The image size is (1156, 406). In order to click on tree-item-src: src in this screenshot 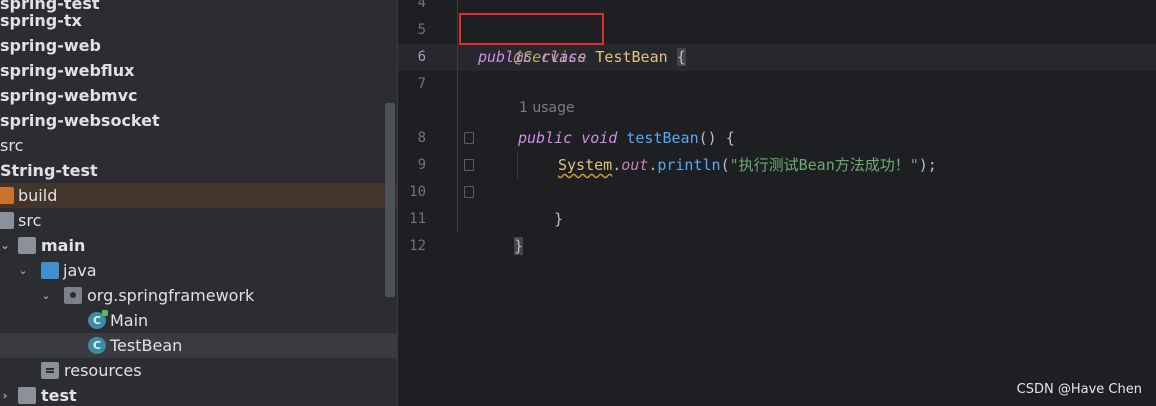, I will do `click(198, 145)`.